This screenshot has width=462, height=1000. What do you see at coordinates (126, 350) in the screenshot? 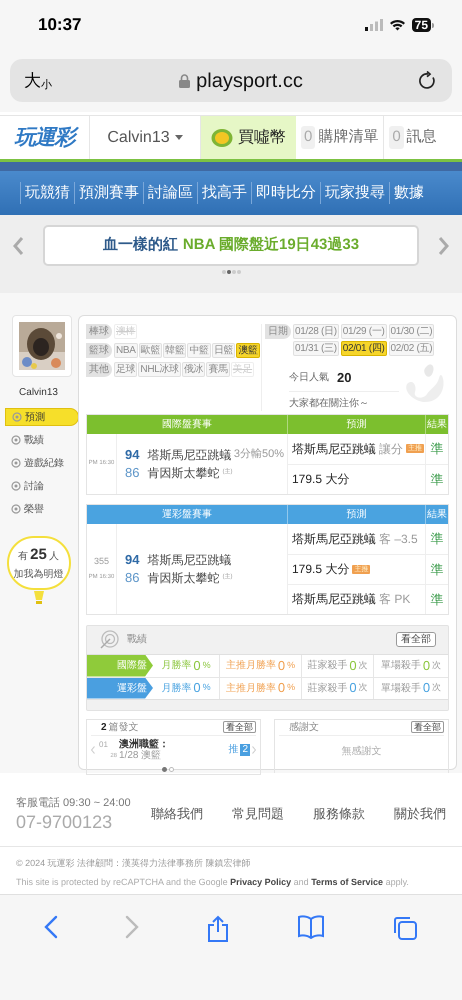
I see `filter-chip: NBA` at bounding box center [126, 350].